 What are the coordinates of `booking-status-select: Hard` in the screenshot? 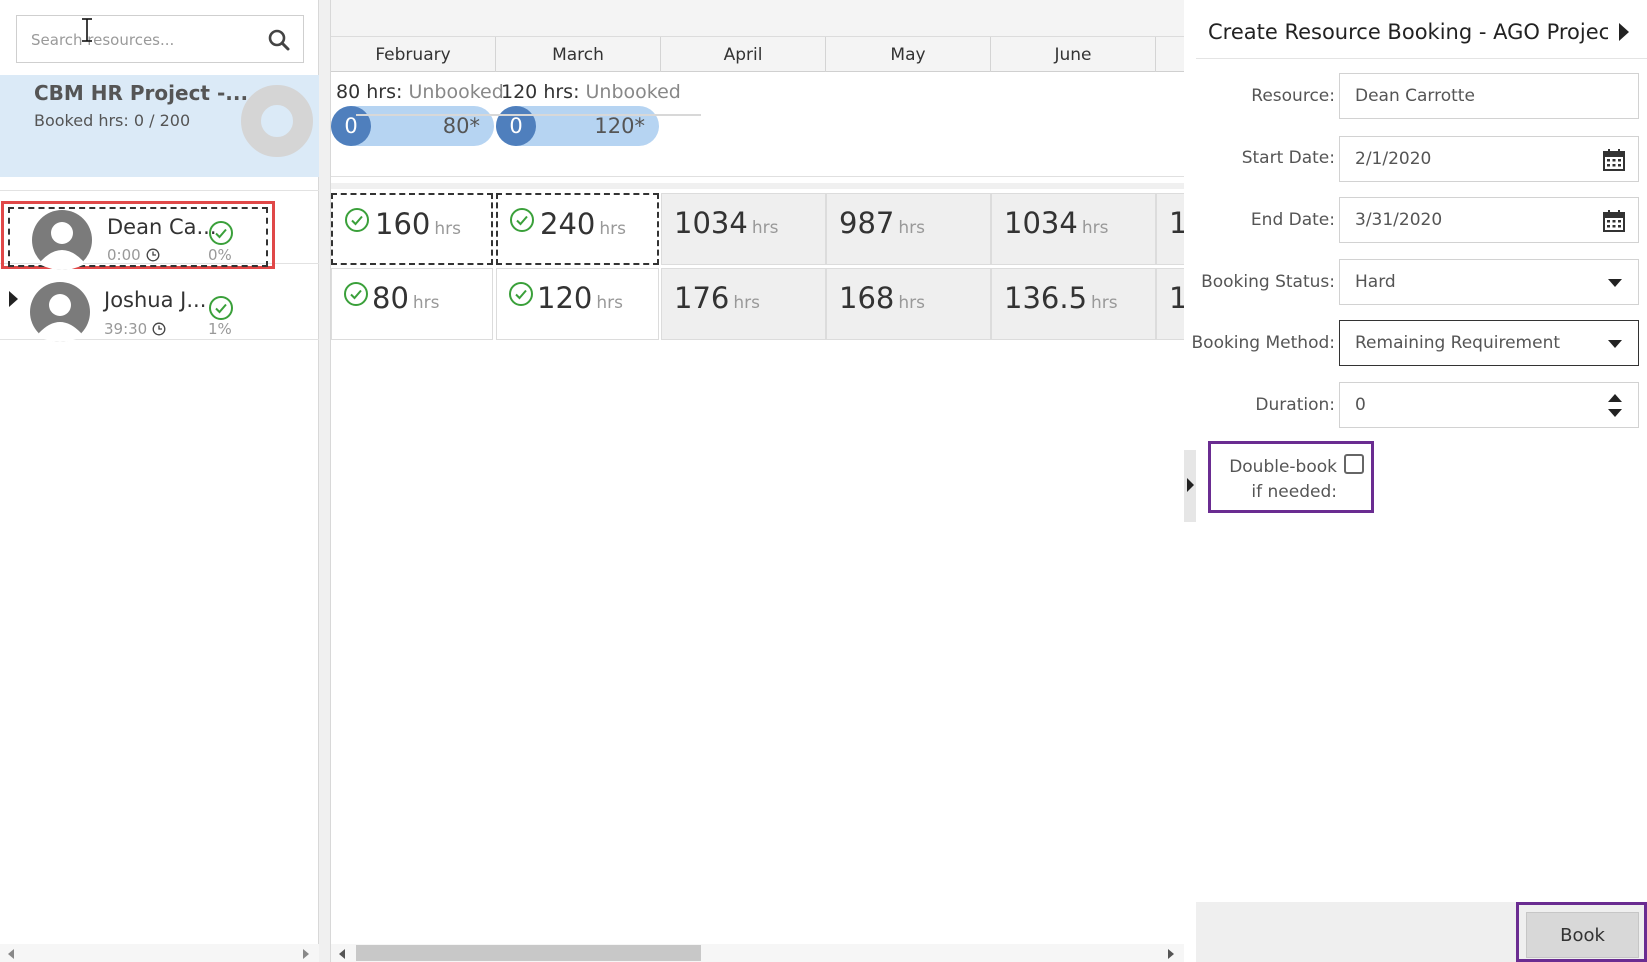 It's located at (1489, 282).